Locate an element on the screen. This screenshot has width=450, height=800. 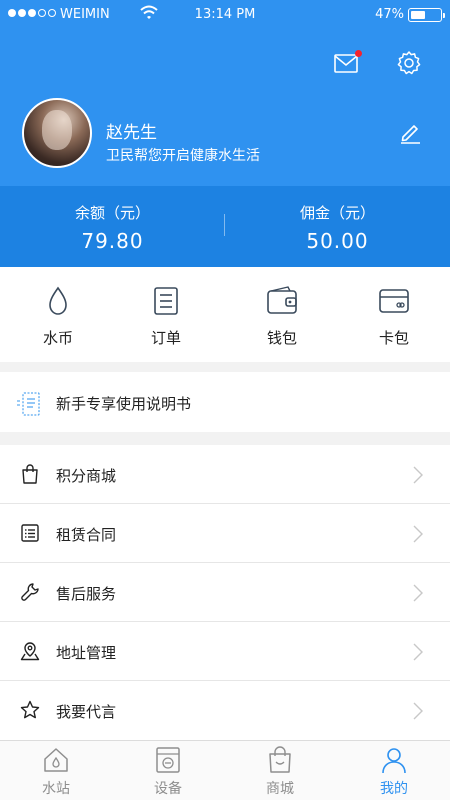
menu-item-points-mall: 积分商城 is located at coordinates (225, 474).